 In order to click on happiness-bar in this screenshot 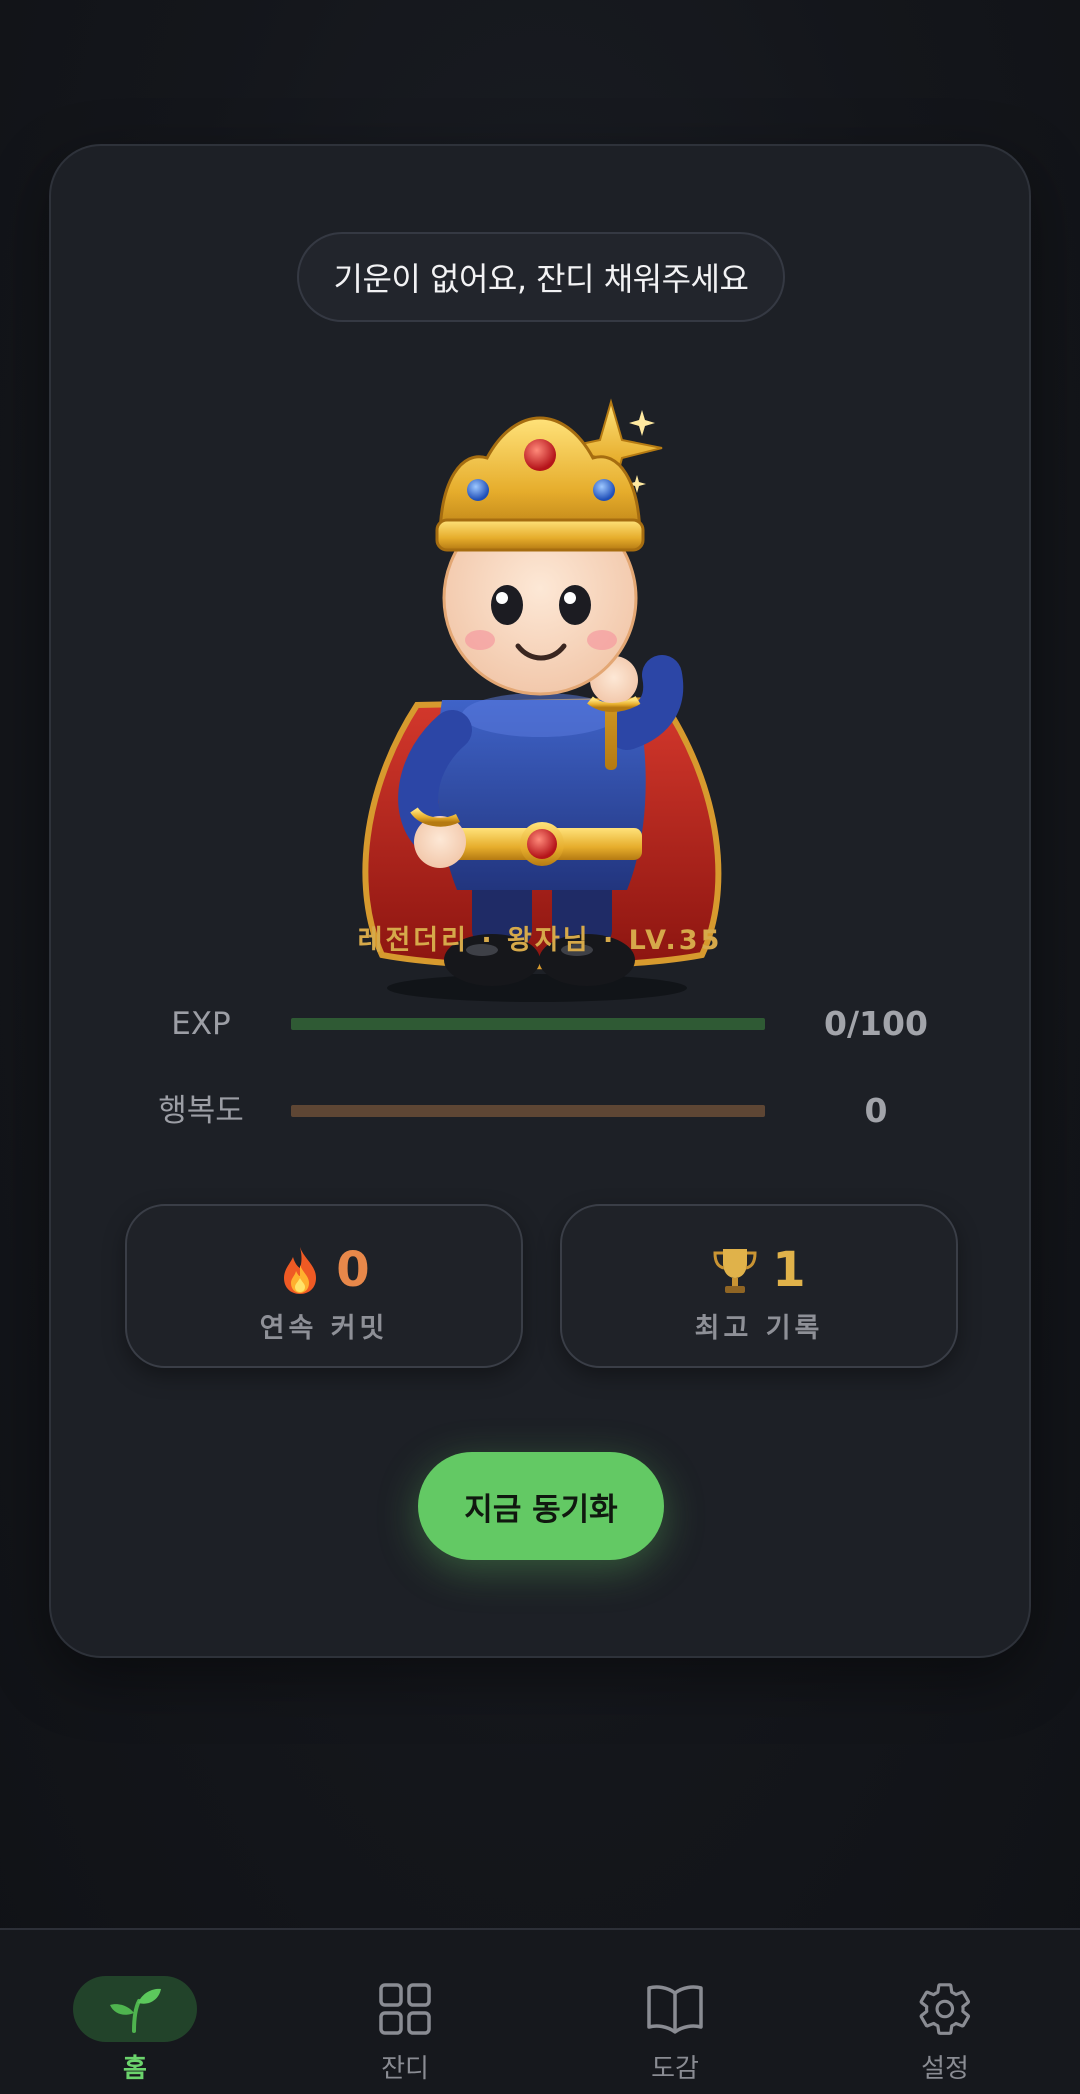, I will do `click(528, 1111)`.